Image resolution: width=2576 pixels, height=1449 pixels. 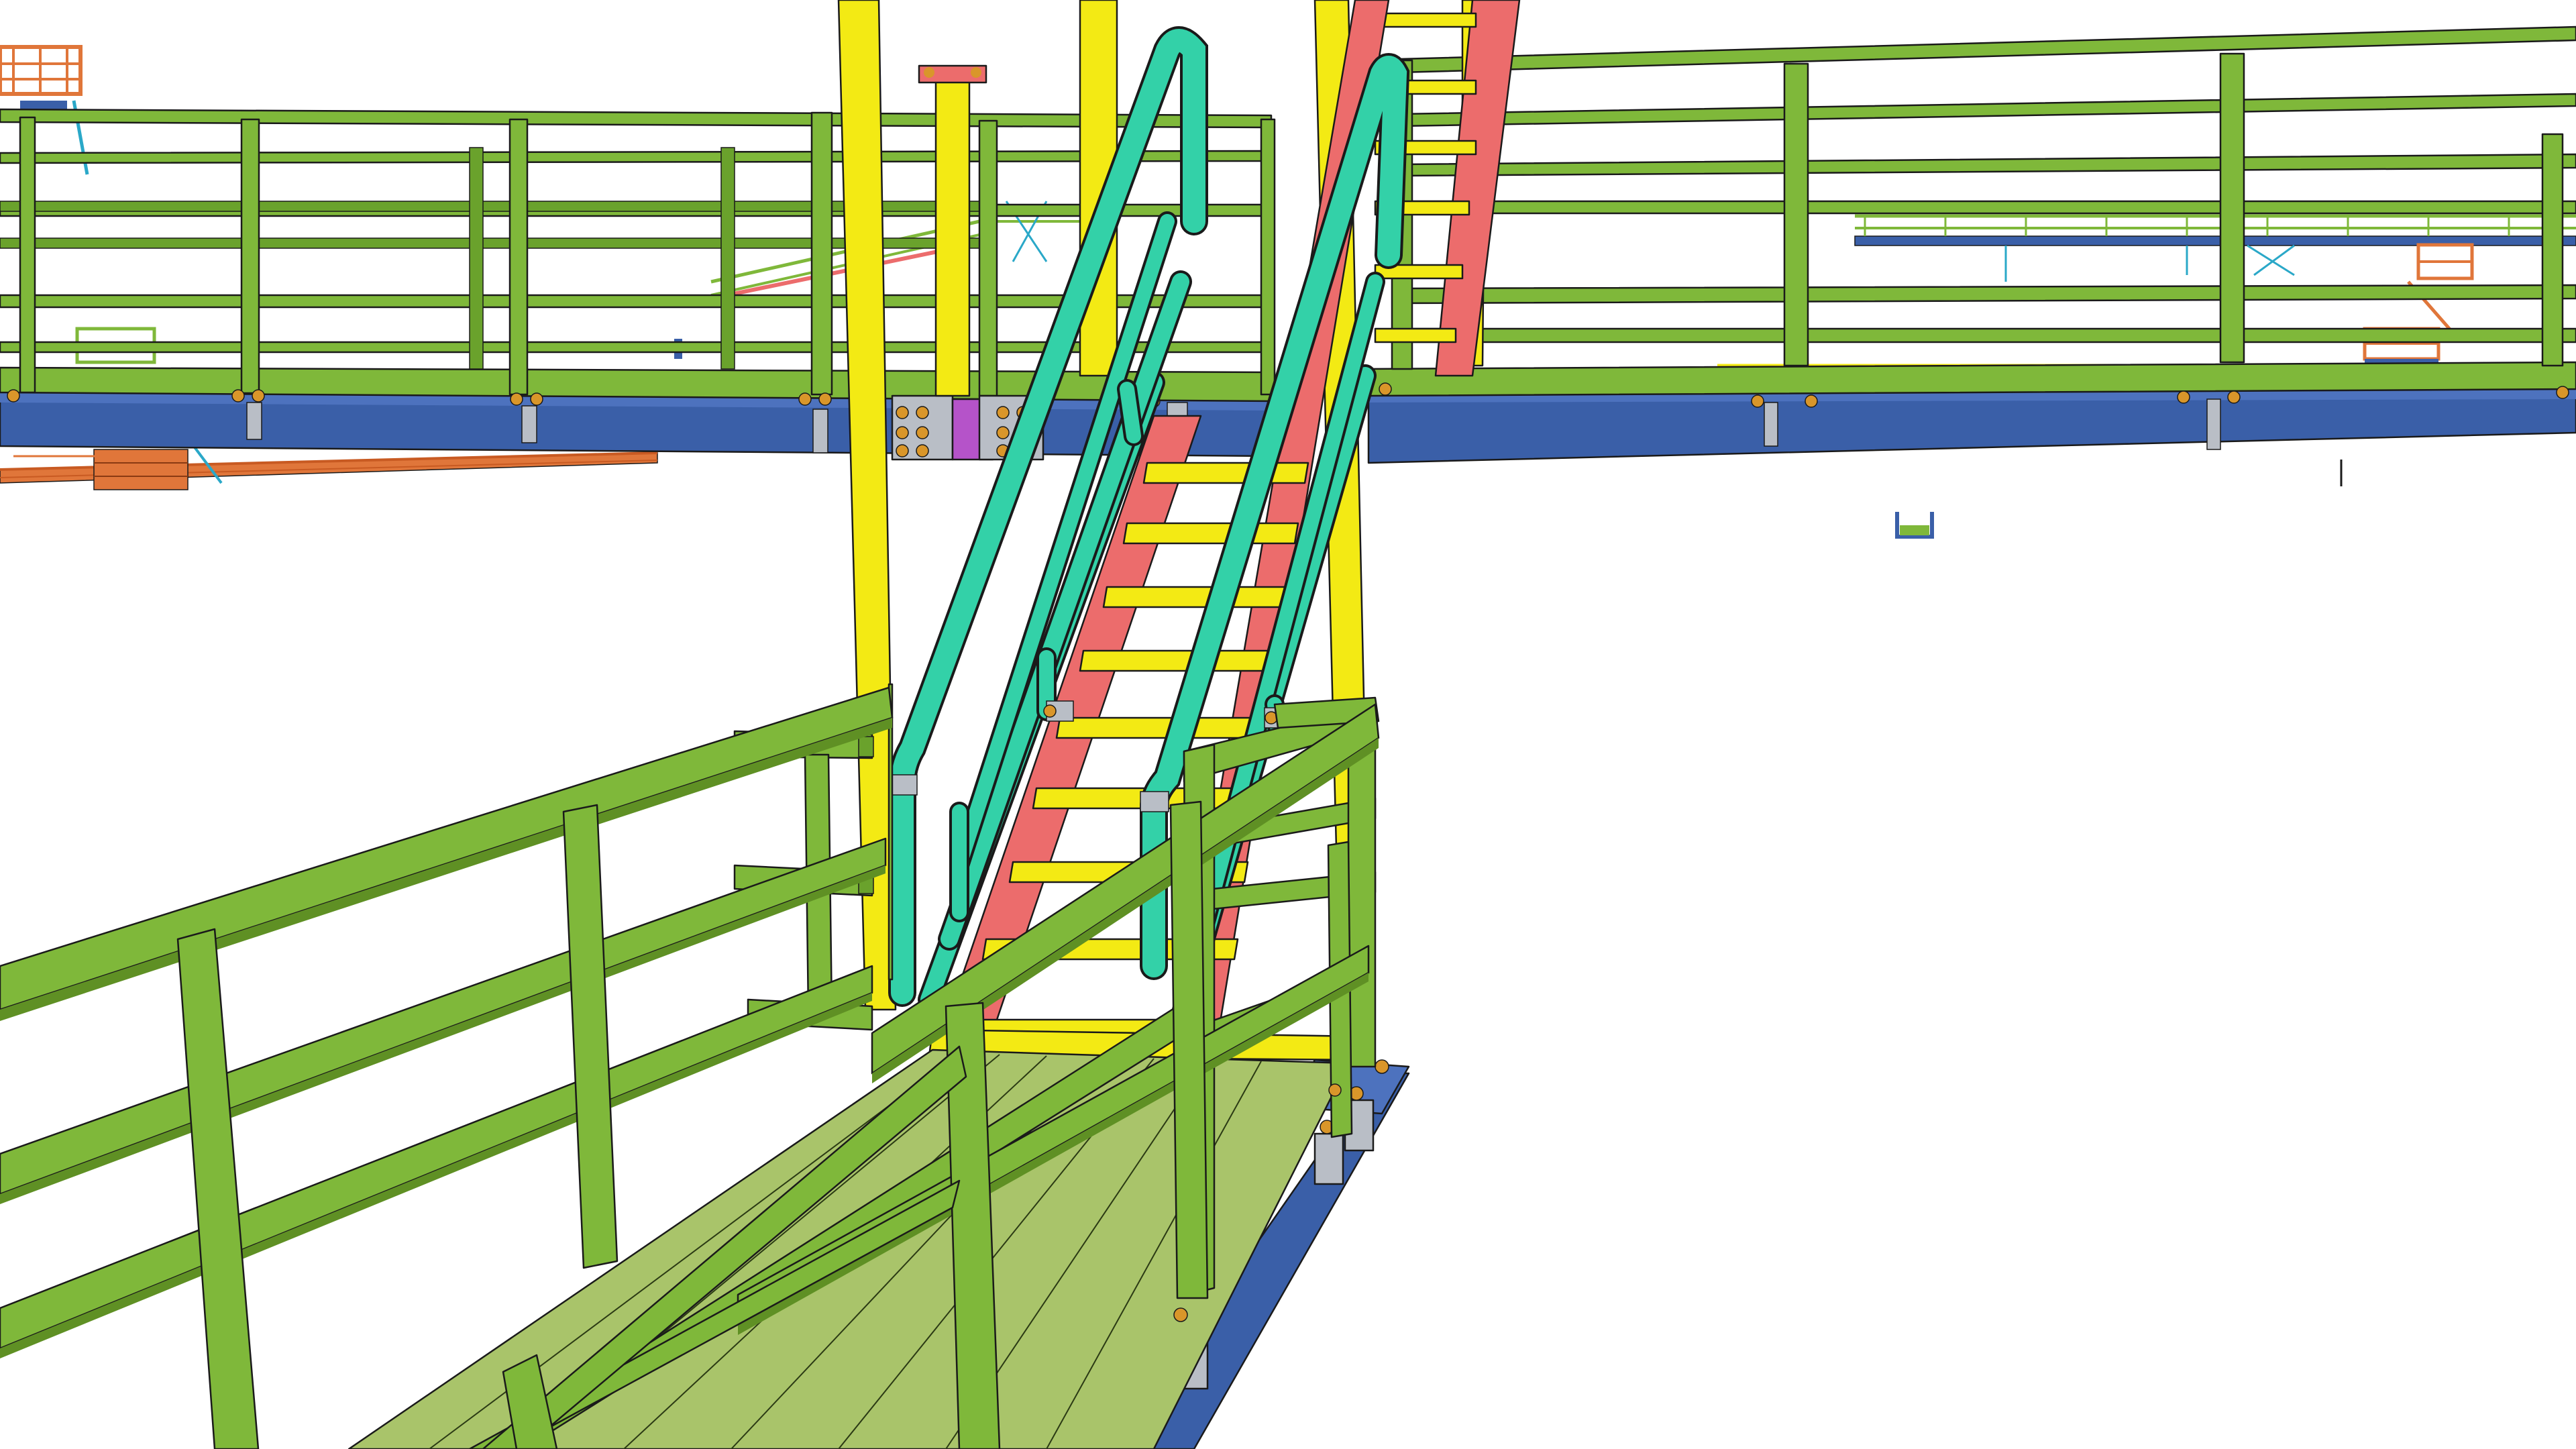 What do you see at coordinates (1914, 525) in the screenshot?
I see `floating-bracket` at bounding box center [1914, 525].